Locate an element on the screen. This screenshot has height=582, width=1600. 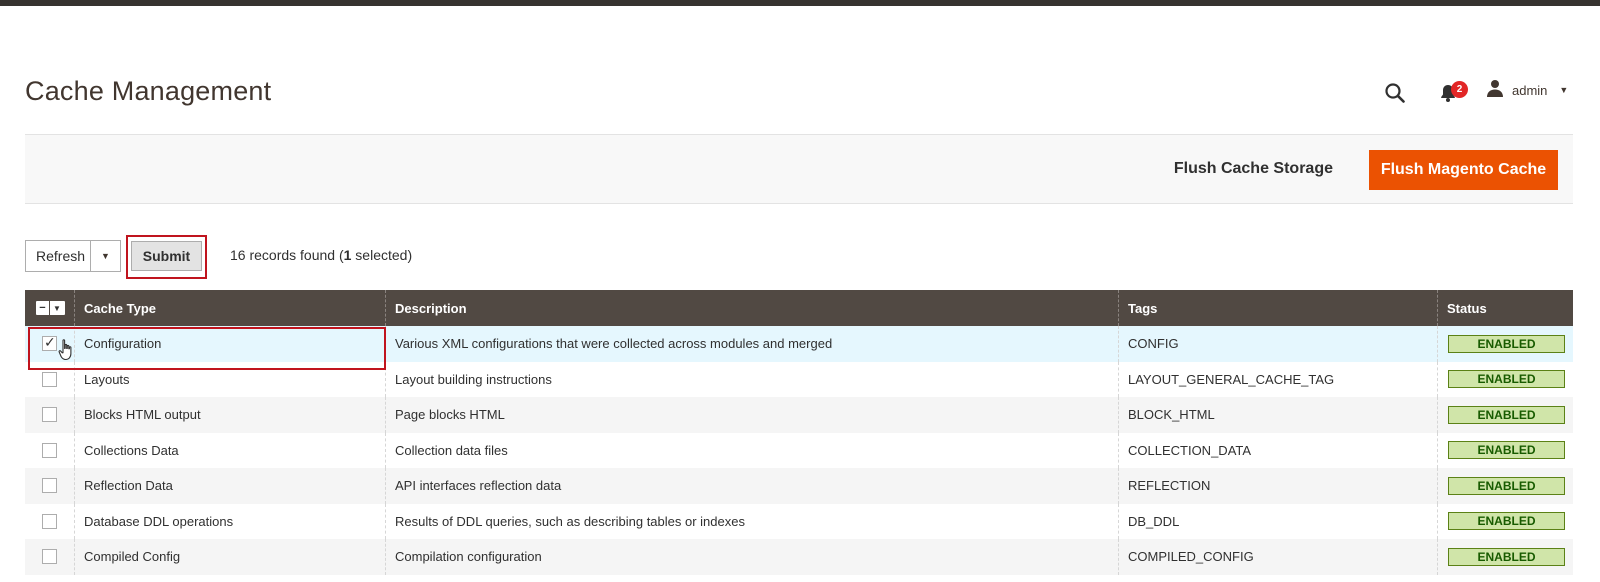
minus-icon: − is located at coordinates (43, 308).